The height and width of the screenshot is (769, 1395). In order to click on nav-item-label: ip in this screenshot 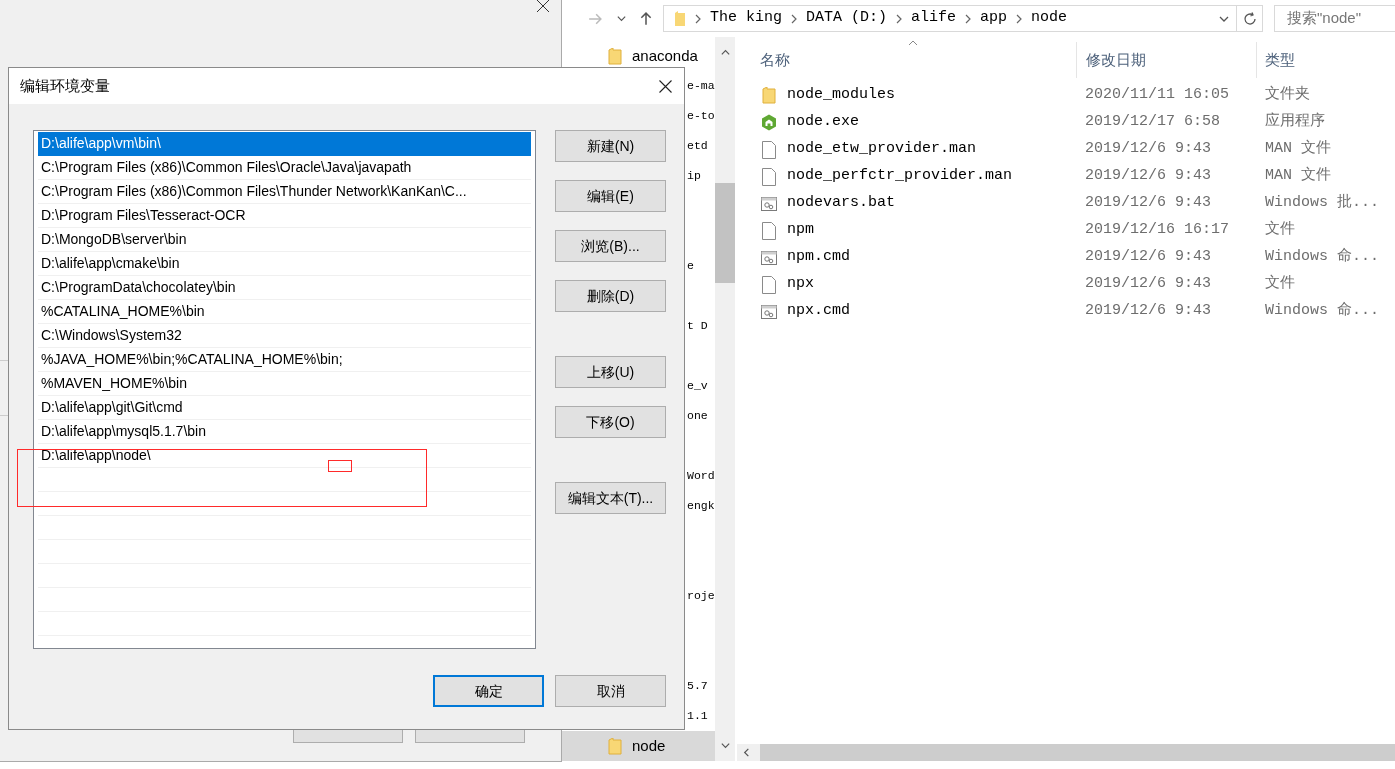, I will do `click(694, 176)`.